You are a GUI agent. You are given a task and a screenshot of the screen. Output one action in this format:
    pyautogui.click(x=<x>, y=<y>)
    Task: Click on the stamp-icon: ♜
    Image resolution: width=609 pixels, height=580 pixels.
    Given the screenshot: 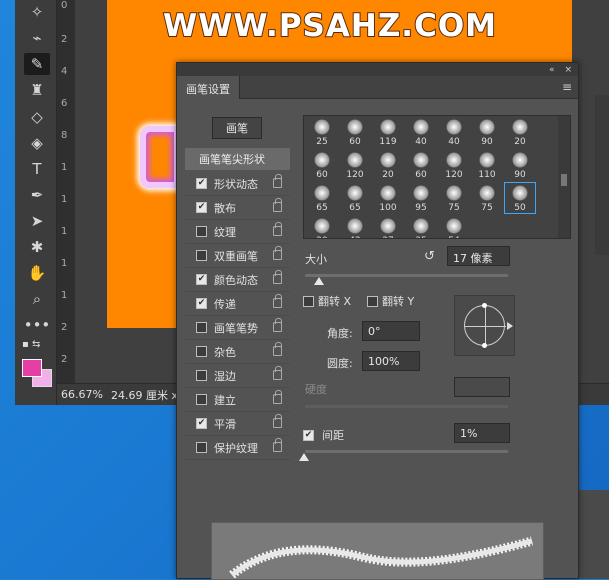 What is the action you would take?
    pyautogui.click(x=37, y=90)
    